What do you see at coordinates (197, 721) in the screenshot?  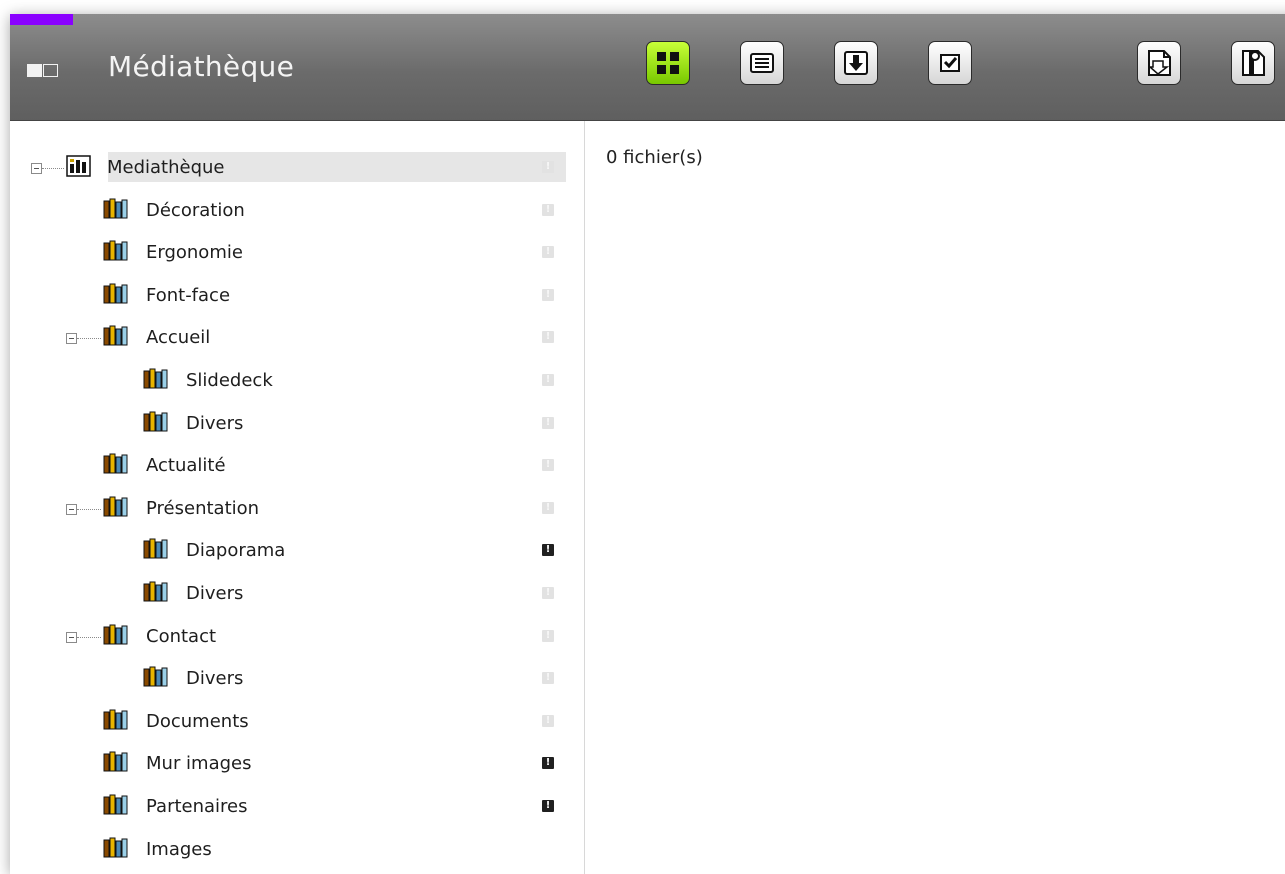 I see `tree-item-label: Documents` at bounding box center [197, 721].